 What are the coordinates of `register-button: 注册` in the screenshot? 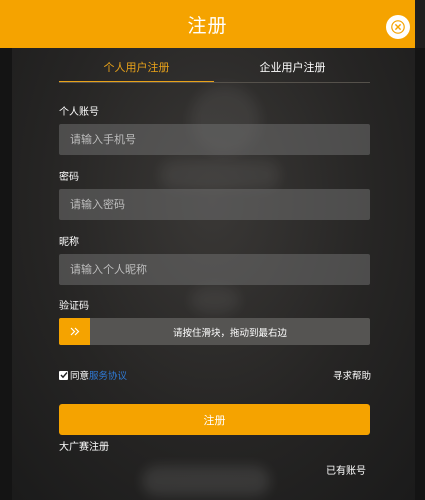 It's located at (214, 419).